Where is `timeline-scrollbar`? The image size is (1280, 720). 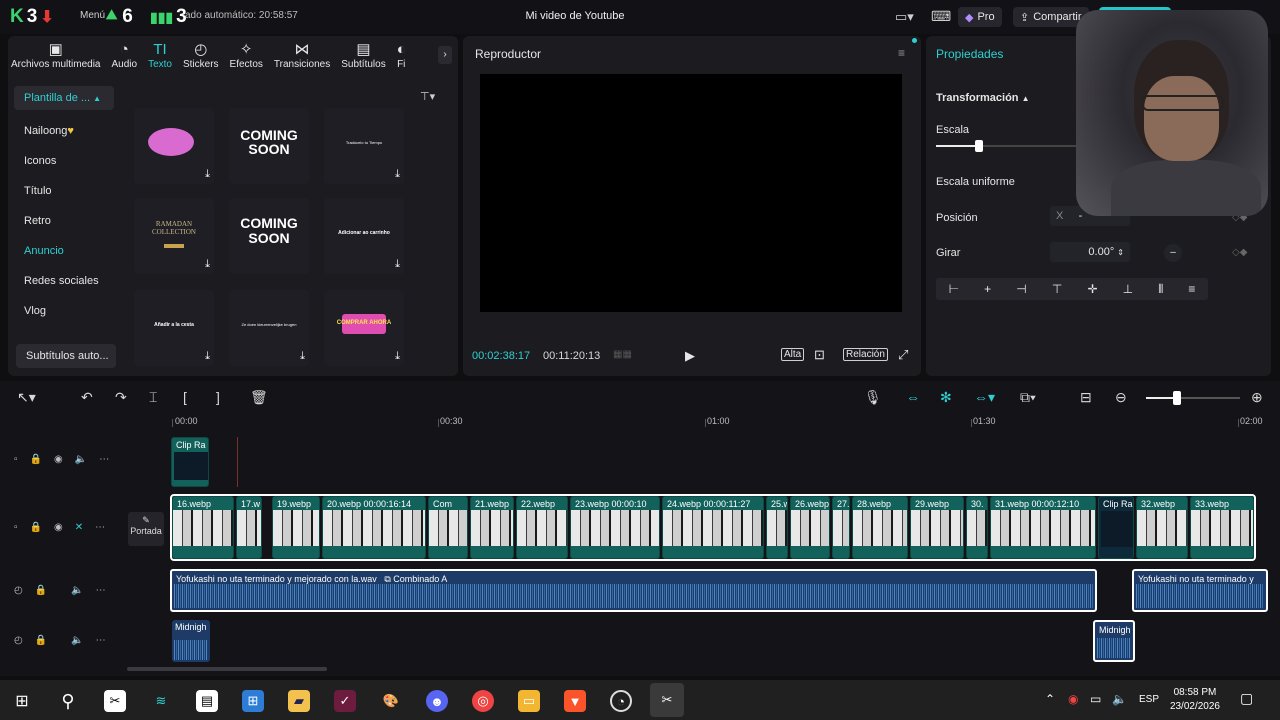
timeline-scrollbar is located at coordinates (227, 669).